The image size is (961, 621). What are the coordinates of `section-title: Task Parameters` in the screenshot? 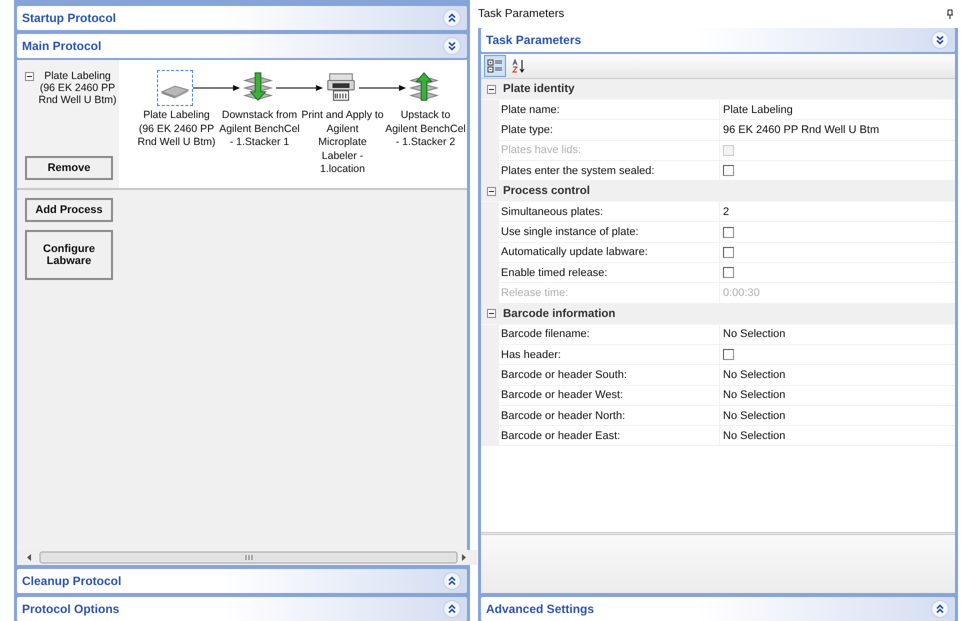 It's located at (534, 40).